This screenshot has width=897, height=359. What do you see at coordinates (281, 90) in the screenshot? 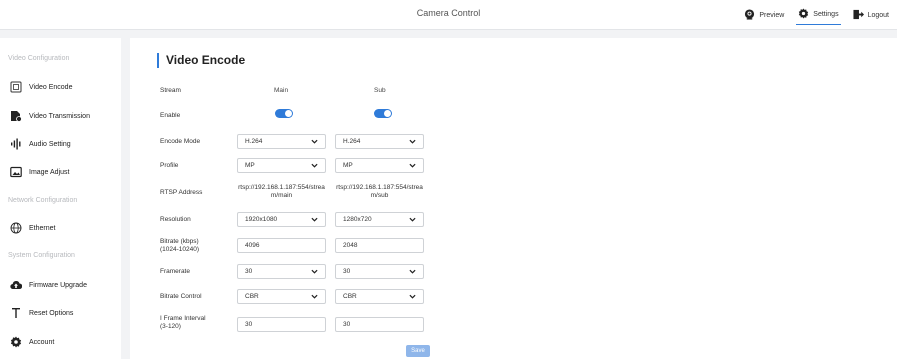
I see `column-head-main: Main` at bounding box center [281, 90].